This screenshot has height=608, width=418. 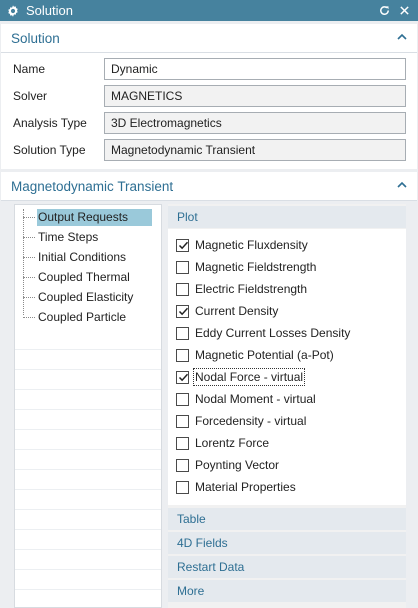 I want to click on tree-item-coupled-particle: Coupled Particle, so click(x=88, y=317).